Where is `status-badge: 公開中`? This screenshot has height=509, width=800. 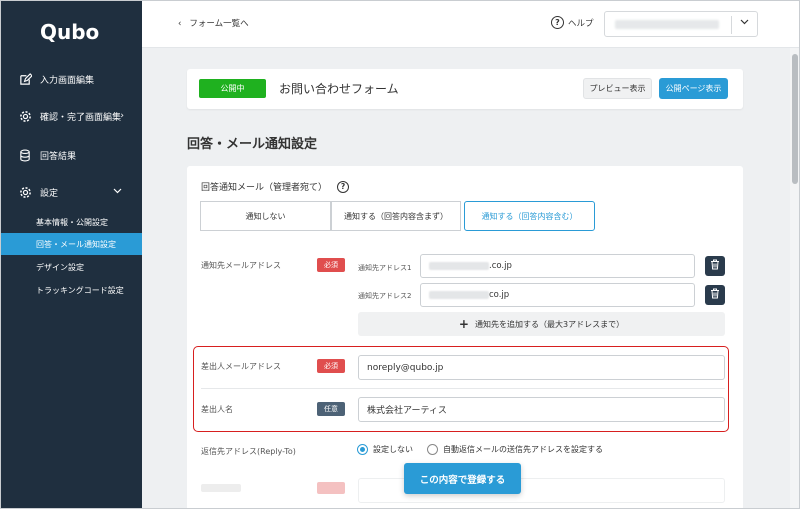 status-badge: 公開中 is located at coordinates (232, 88).